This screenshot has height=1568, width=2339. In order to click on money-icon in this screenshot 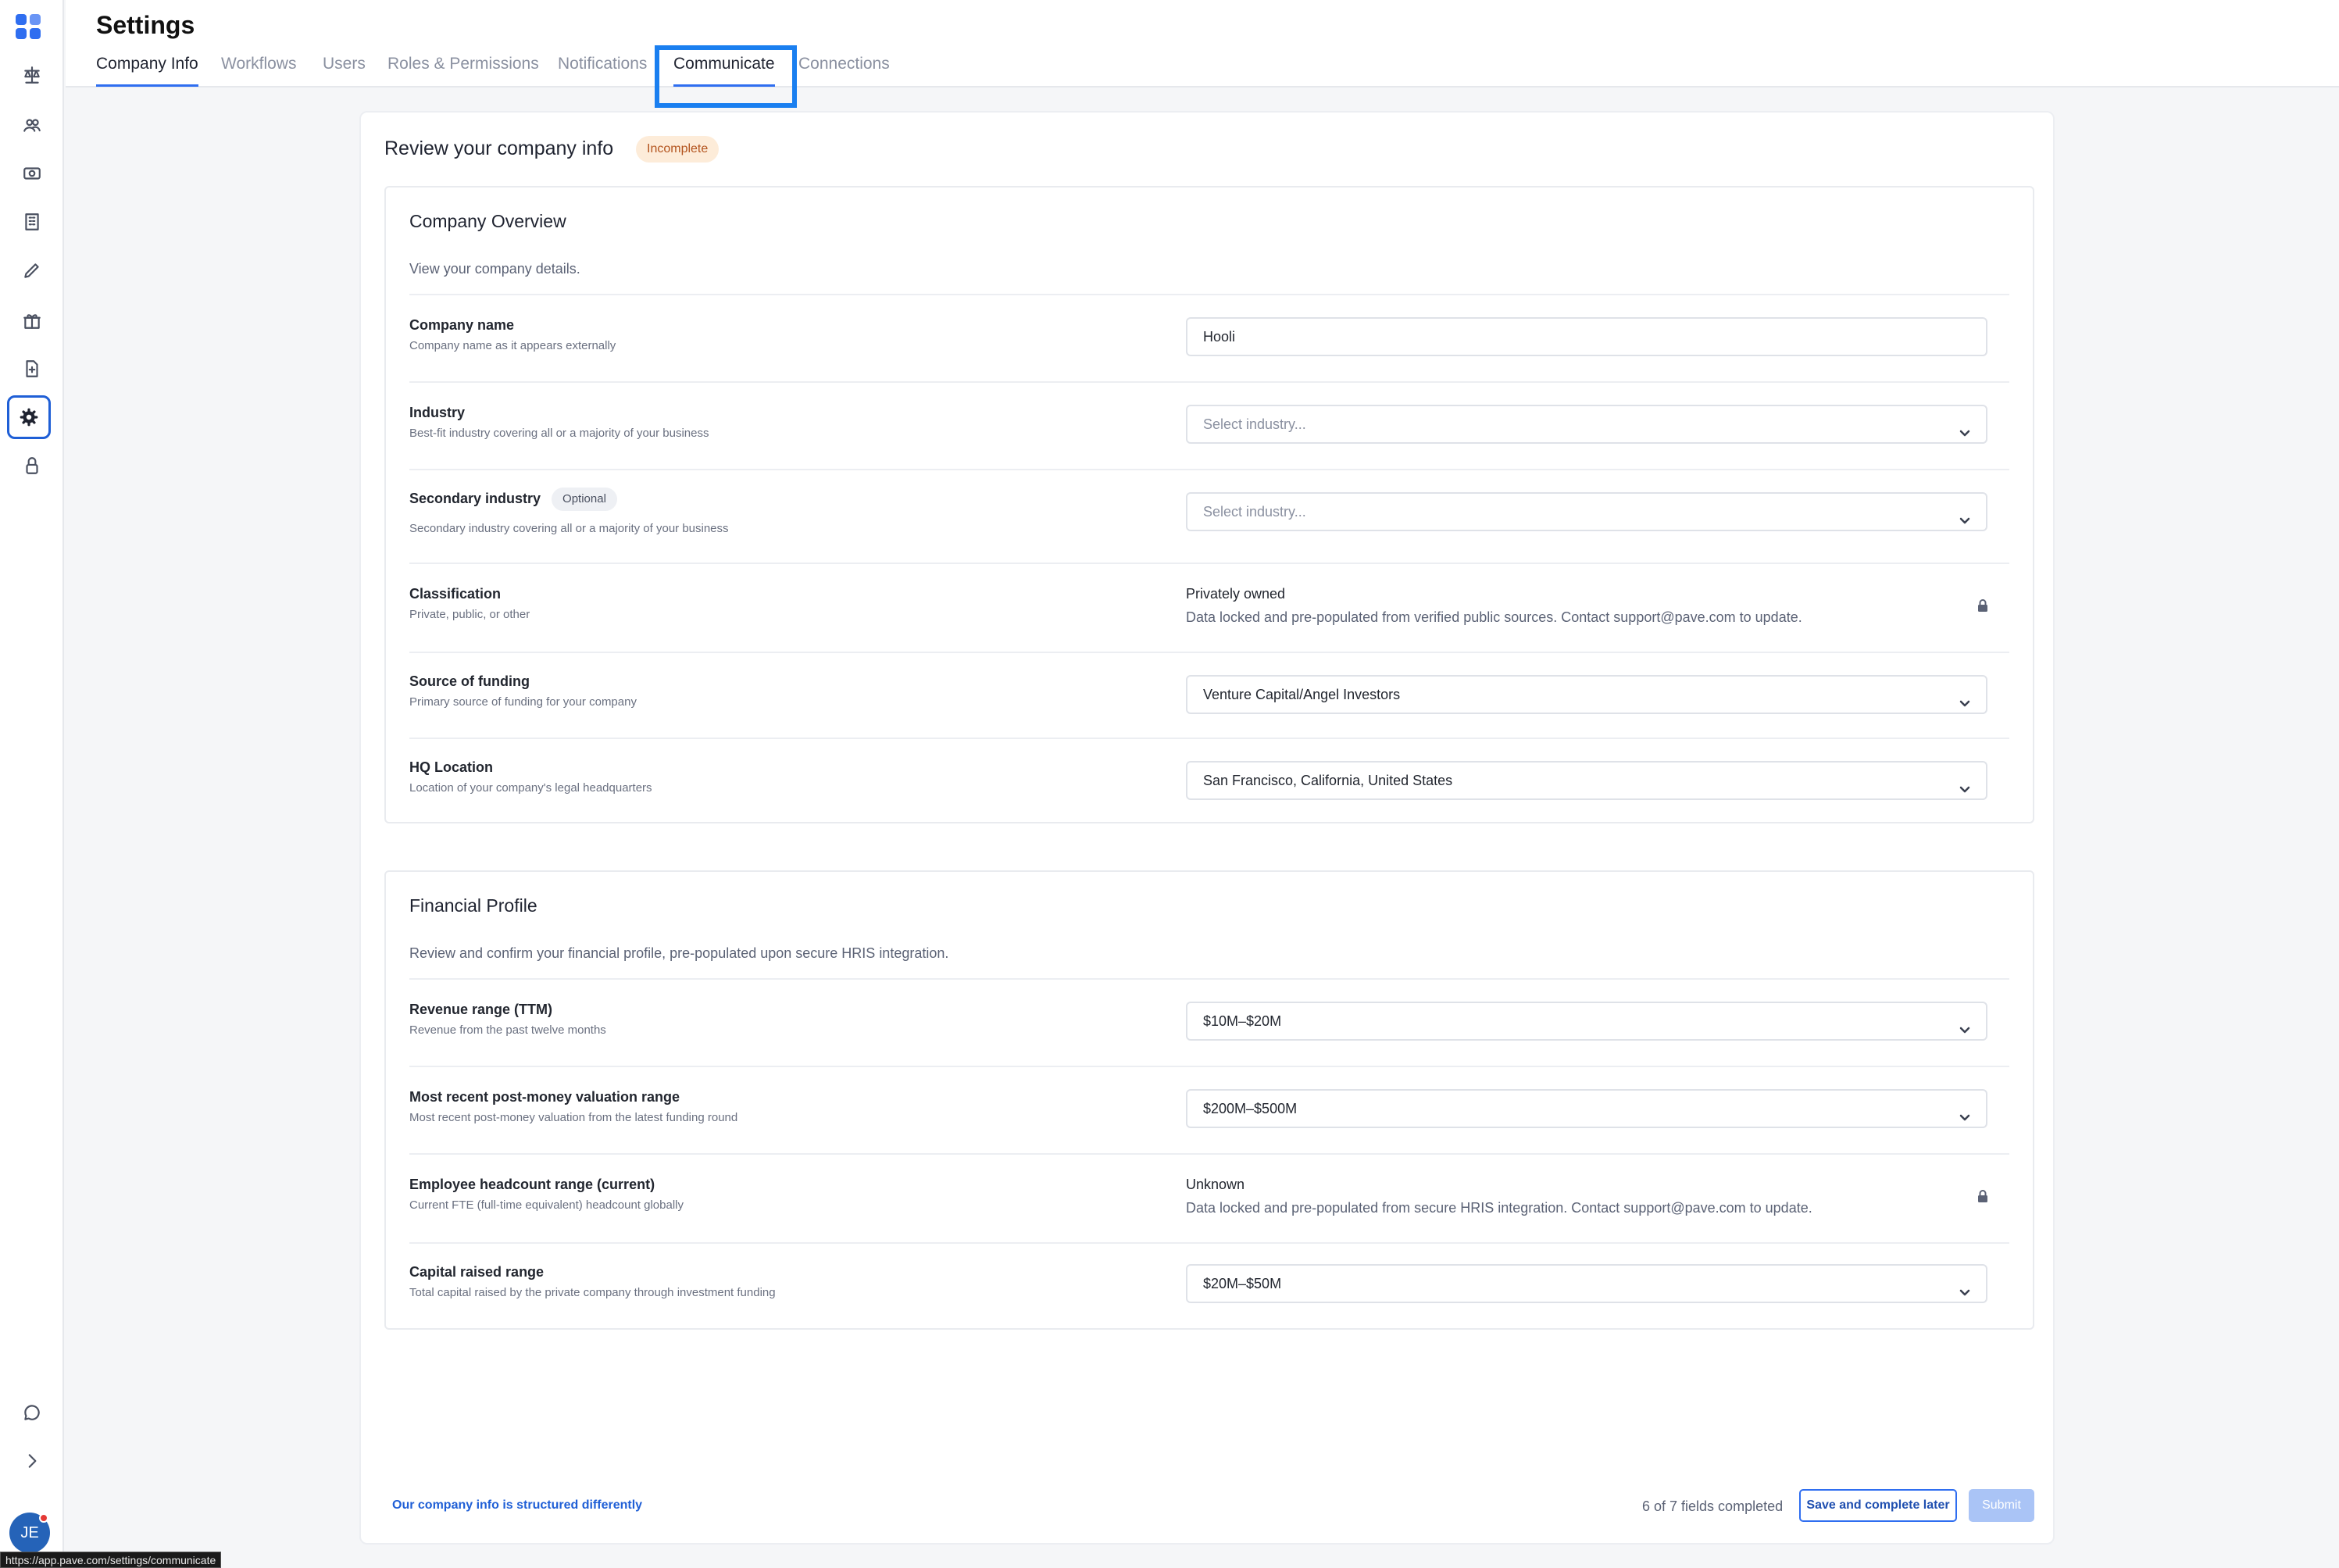, I will do `click(32, 173)`.